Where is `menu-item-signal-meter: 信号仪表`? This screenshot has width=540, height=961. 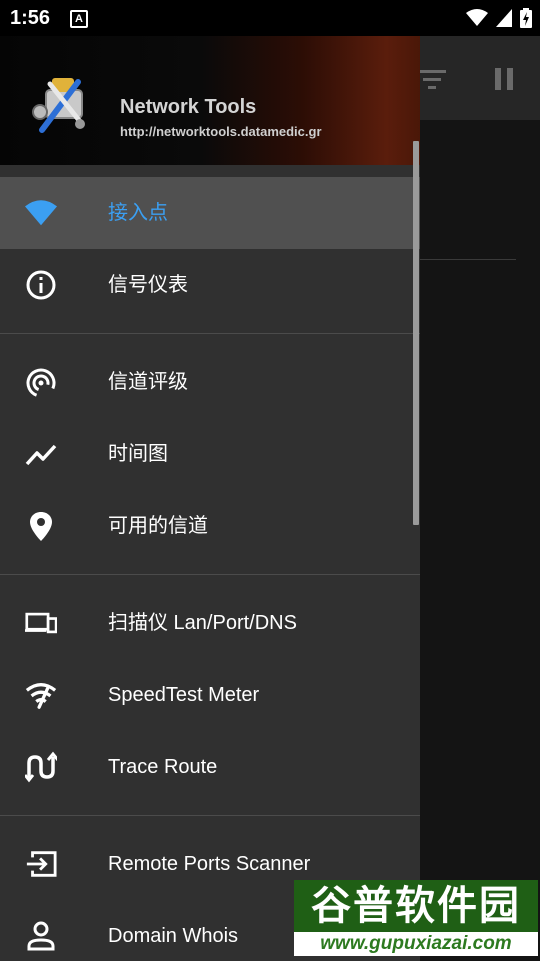 menu-item-signal-meter: 信号仪表 is located at coordinates (210, 285).